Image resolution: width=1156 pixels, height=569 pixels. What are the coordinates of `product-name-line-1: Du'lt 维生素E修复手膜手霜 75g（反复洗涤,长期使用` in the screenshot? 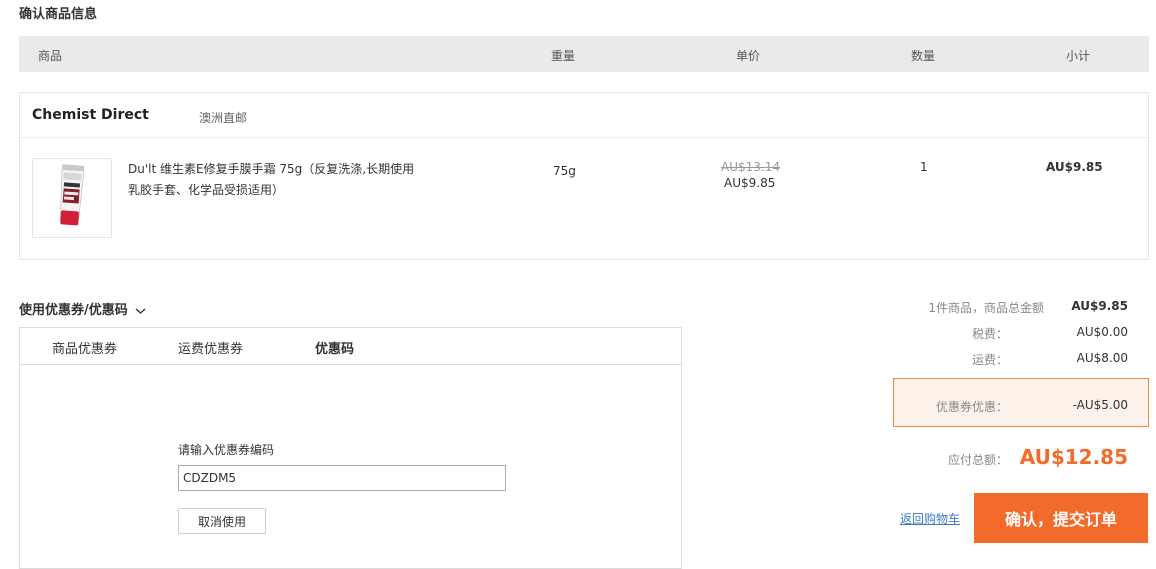 It's located at (271, 169).